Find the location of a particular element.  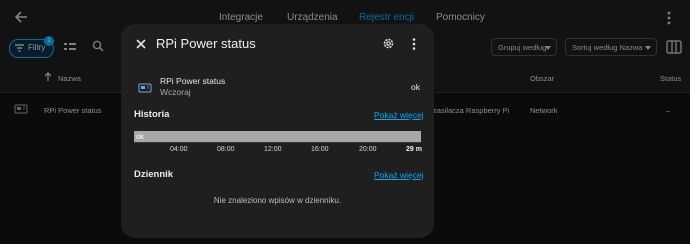

close-icon is located at coordinates (141, 44).